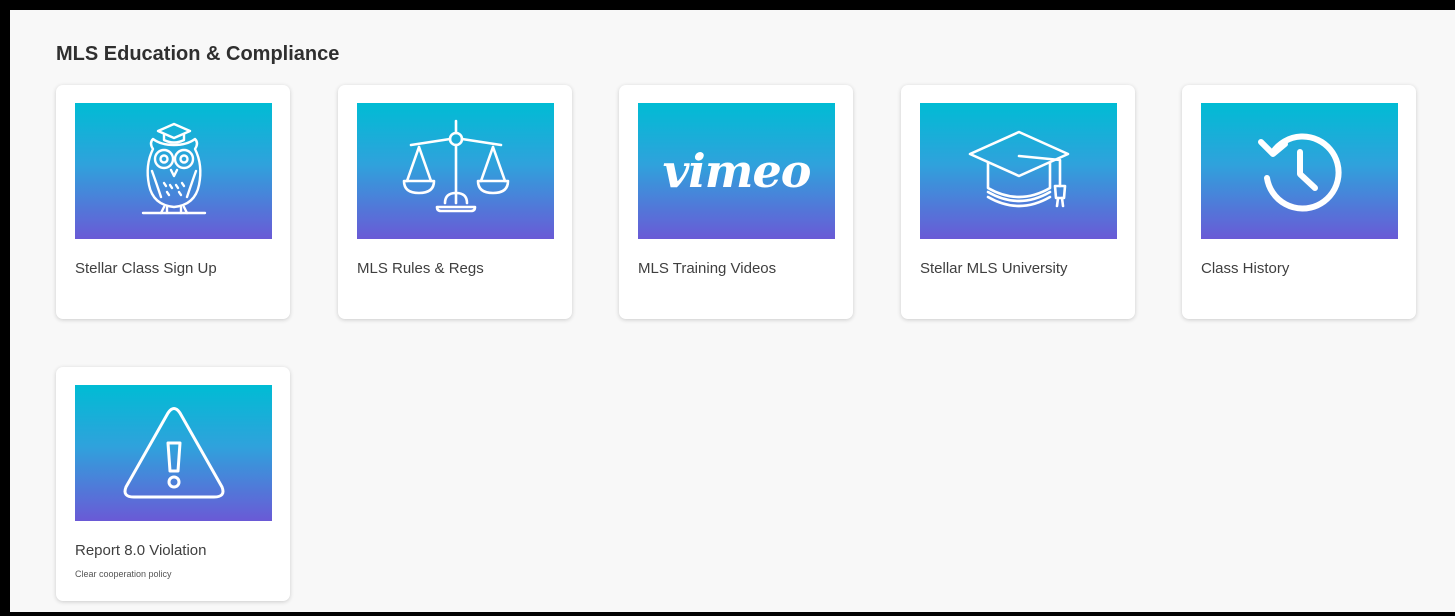 The height and width of the screenshot is (616, 1455). I want to click on owl-icon, so click(173, 168).